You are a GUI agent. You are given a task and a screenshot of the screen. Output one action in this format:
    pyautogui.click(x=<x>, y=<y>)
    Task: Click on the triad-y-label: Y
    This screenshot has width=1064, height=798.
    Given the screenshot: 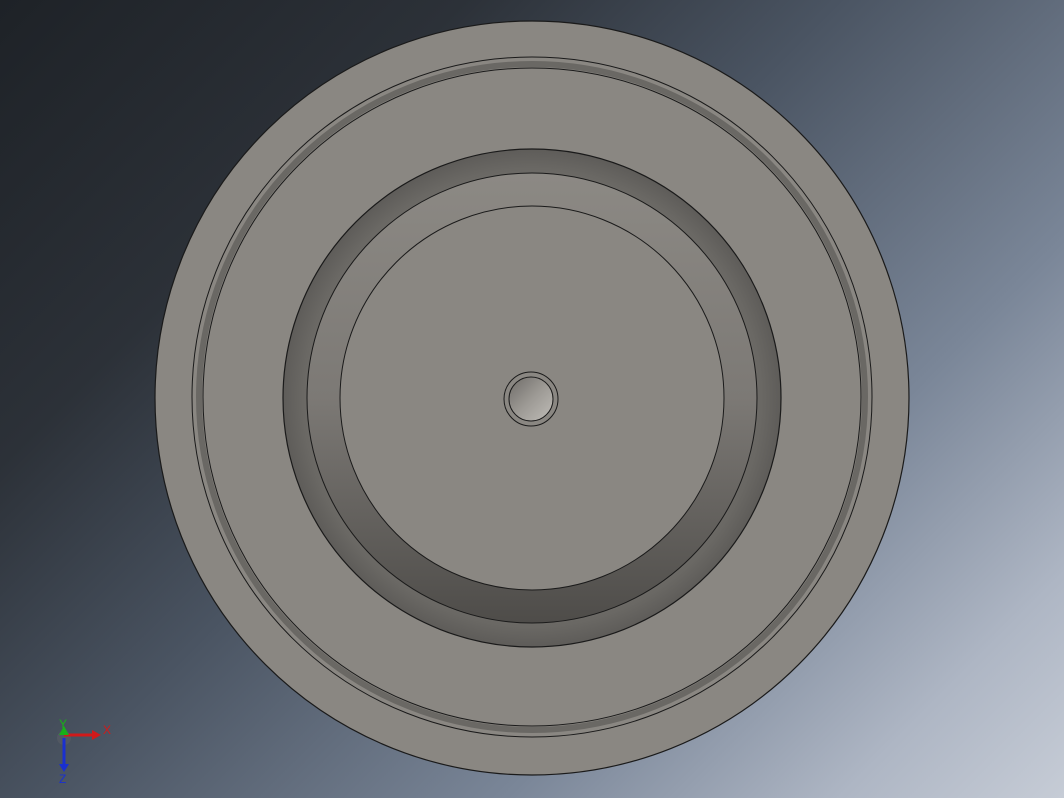 What is the action you would take?
    pyautogui.click(x=63, y=724)
    